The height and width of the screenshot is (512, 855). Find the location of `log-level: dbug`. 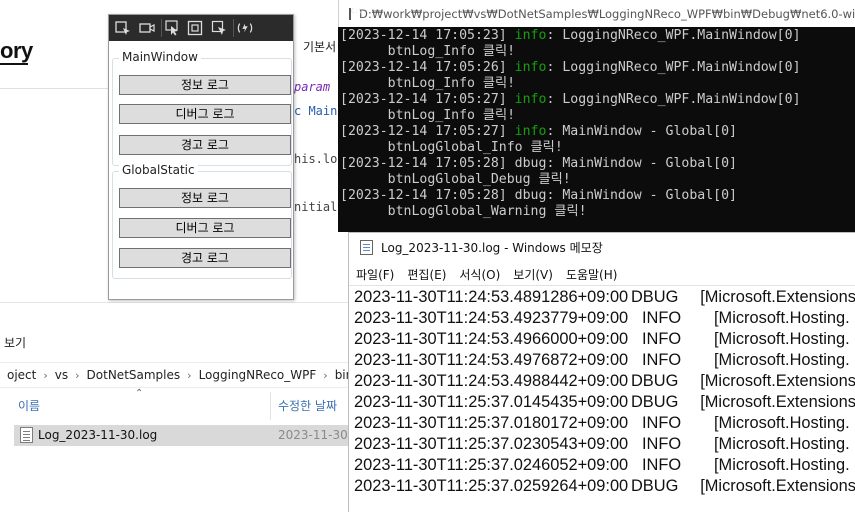

log-level: dbug is located at coordinates (530, 163).